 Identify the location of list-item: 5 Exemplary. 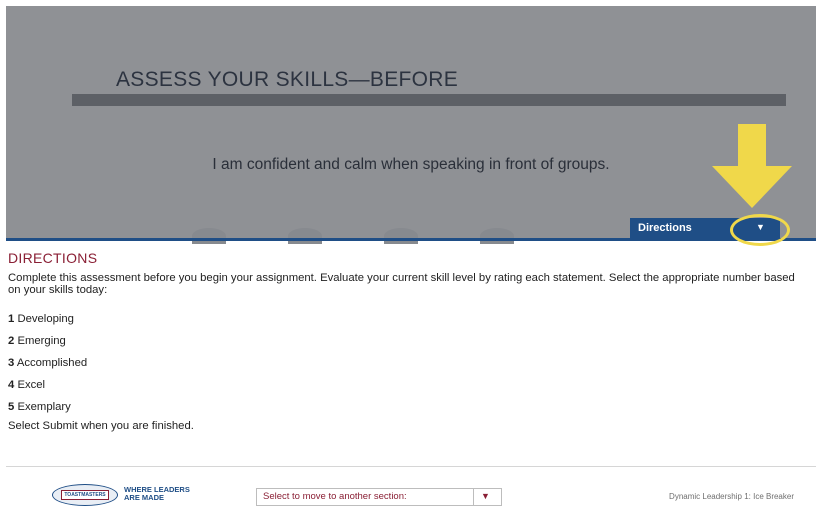
(39, 407).